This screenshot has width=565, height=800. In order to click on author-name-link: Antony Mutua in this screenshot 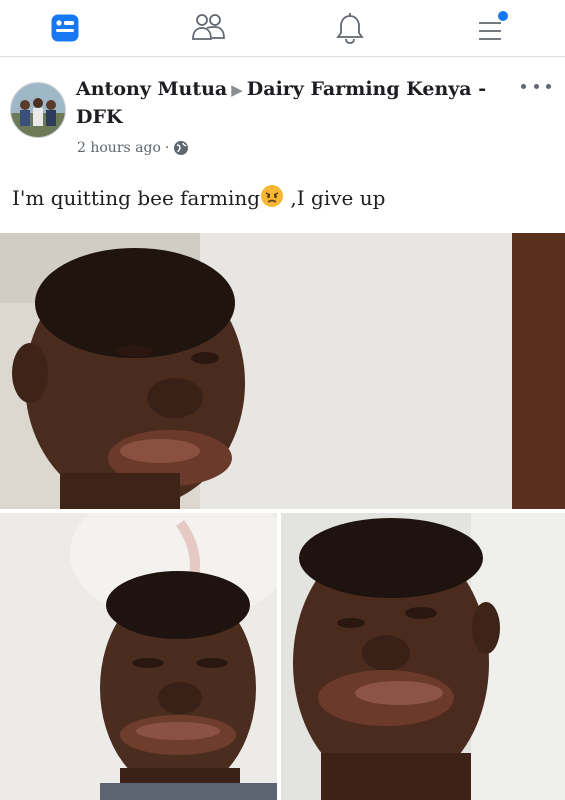, I will do `click(151, 89)`.